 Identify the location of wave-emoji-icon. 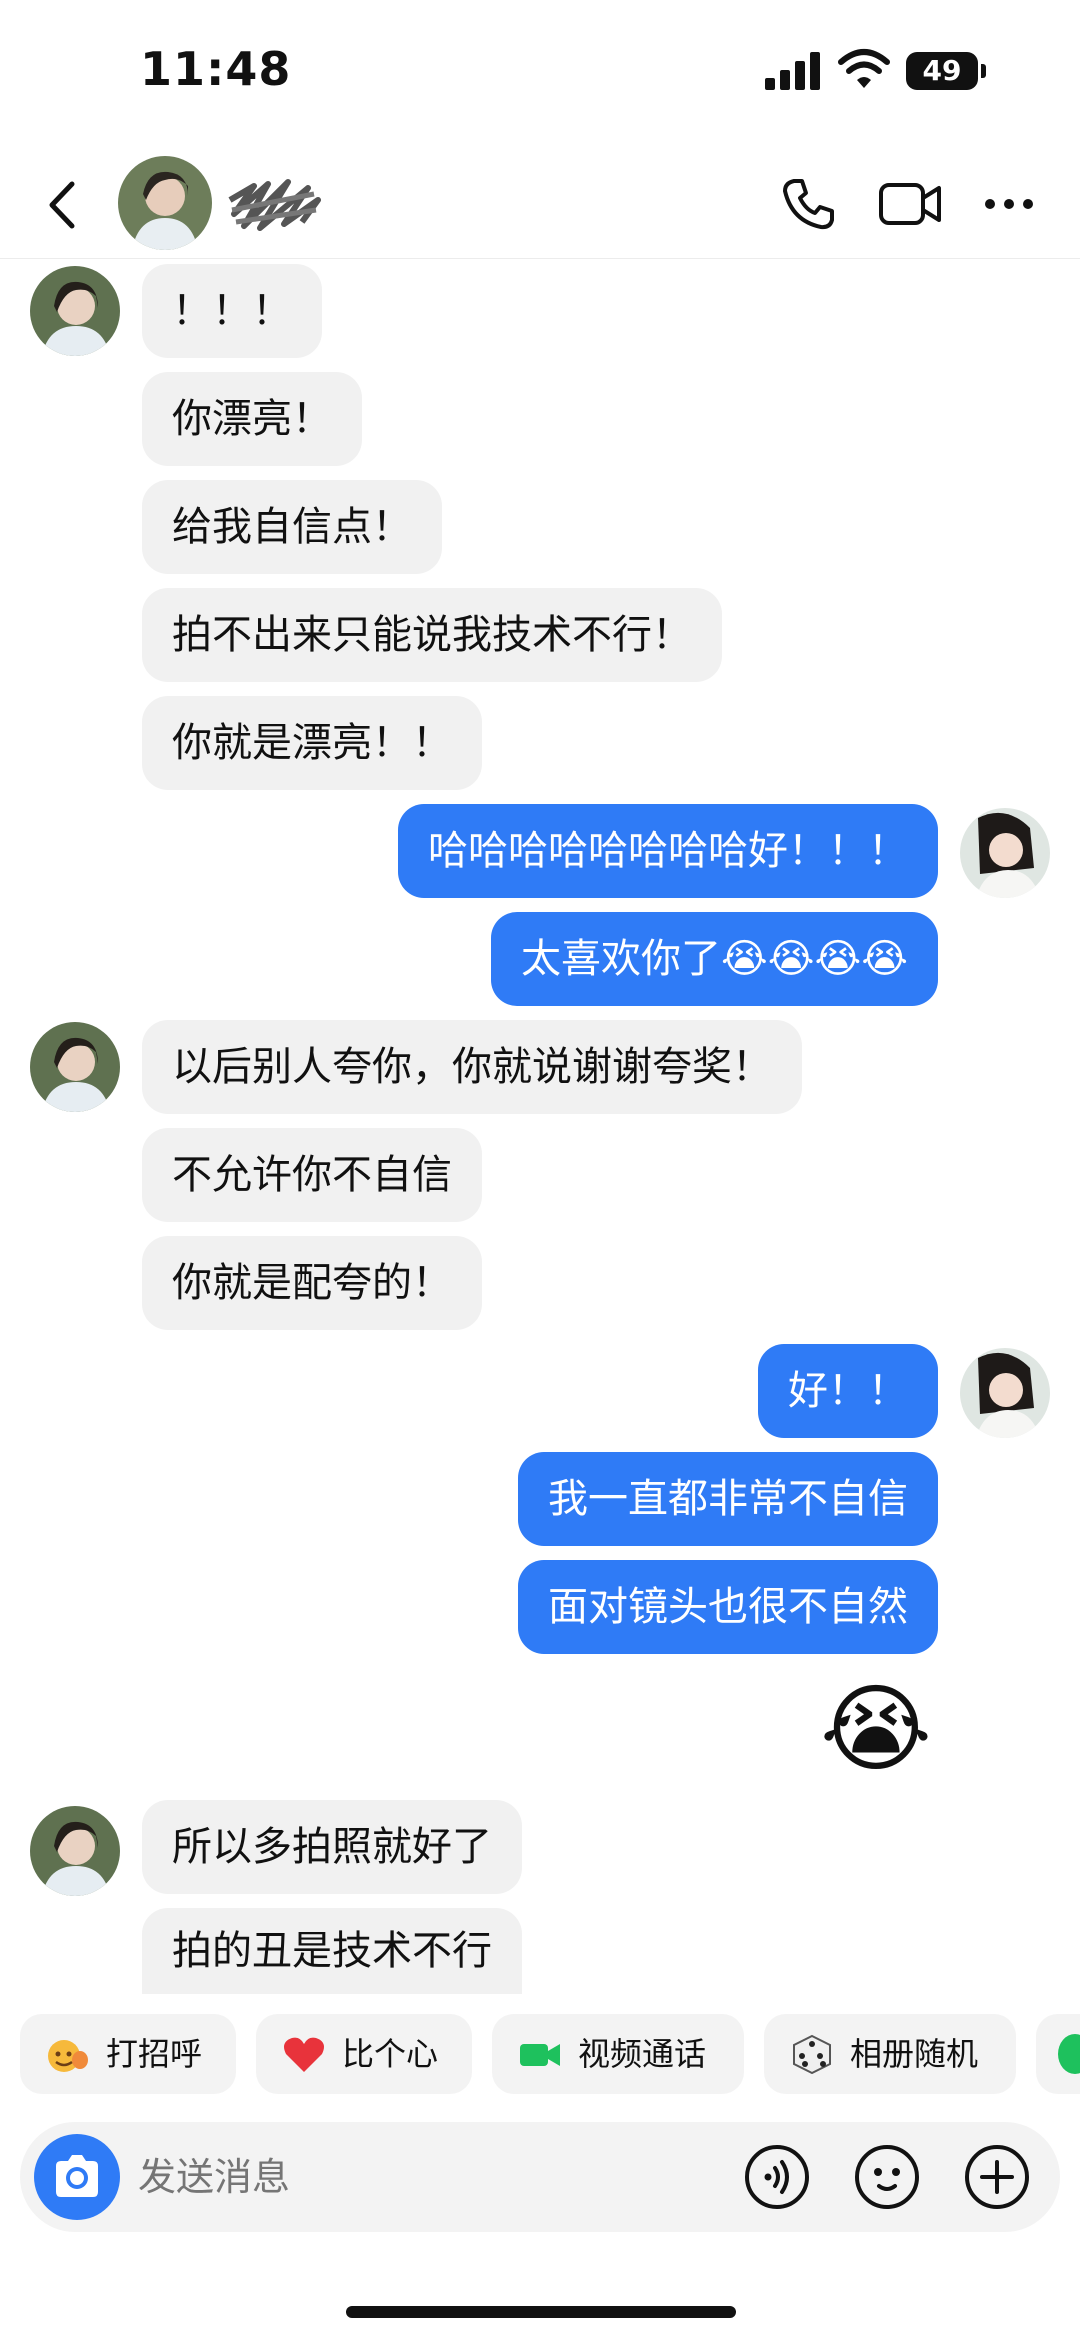
(68, 2056).